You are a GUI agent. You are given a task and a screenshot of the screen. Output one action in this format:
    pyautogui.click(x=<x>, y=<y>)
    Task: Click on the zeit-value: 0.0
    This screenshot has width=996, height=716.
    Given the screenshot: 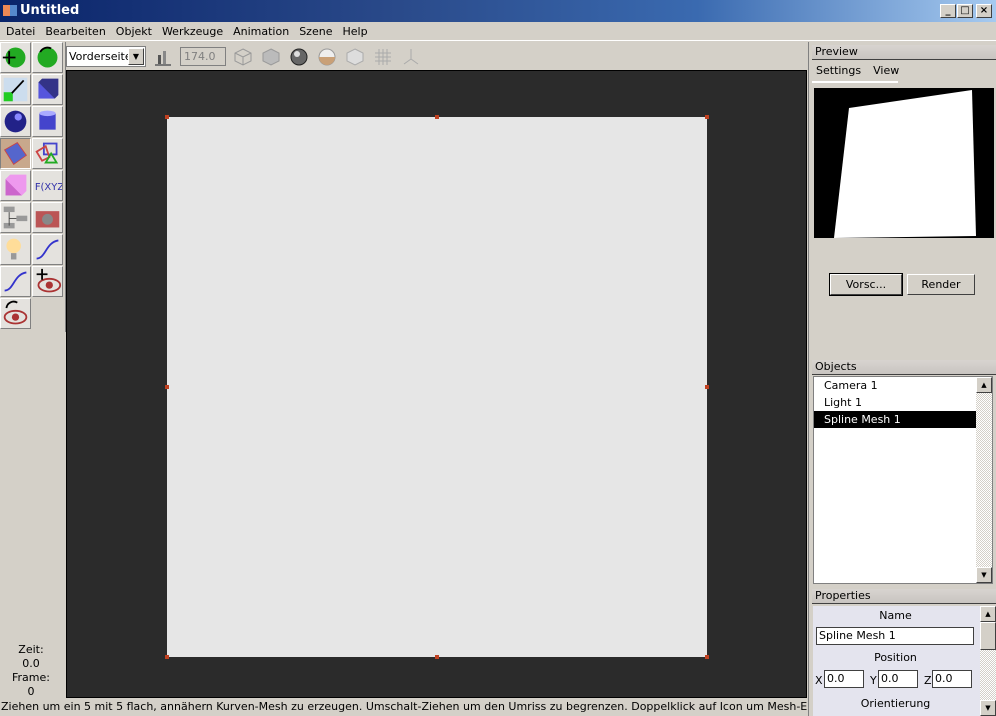 What is the action you would take?
    pyautogui.click(x=31, y=663)
    